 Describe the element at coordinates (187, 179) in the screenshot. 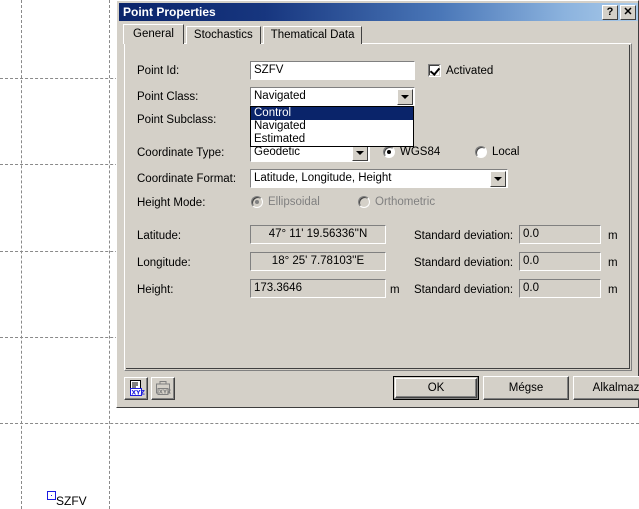

I see `coordinate-format-label: Coordinate Format:` at that location.